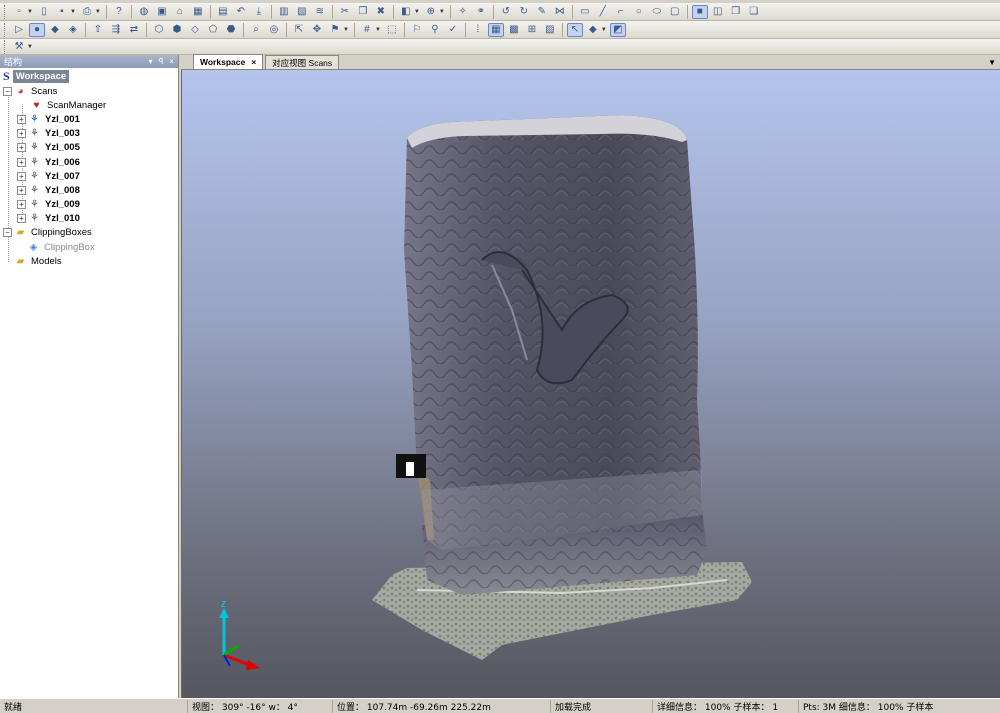 The height and width of the screenshot is (713, 1000). Describe the element at coordinates (89, 119) in the screenshot. I see `tree-item-scan: + ⚘ Yzl_001` at that location.